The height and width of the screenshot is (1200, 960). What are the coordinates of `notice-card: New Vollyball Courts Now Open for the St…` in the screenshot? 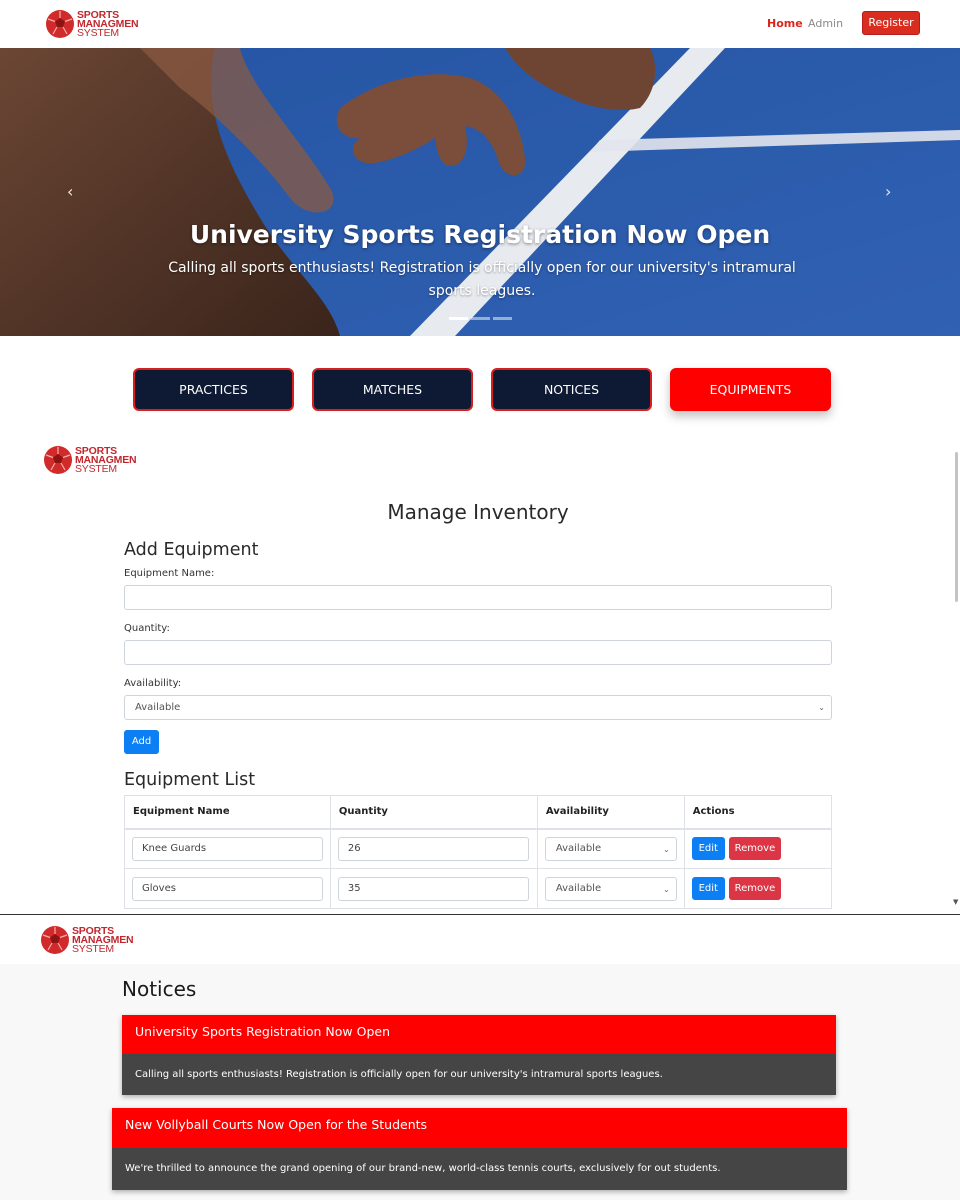 It's located at (479, 1149).